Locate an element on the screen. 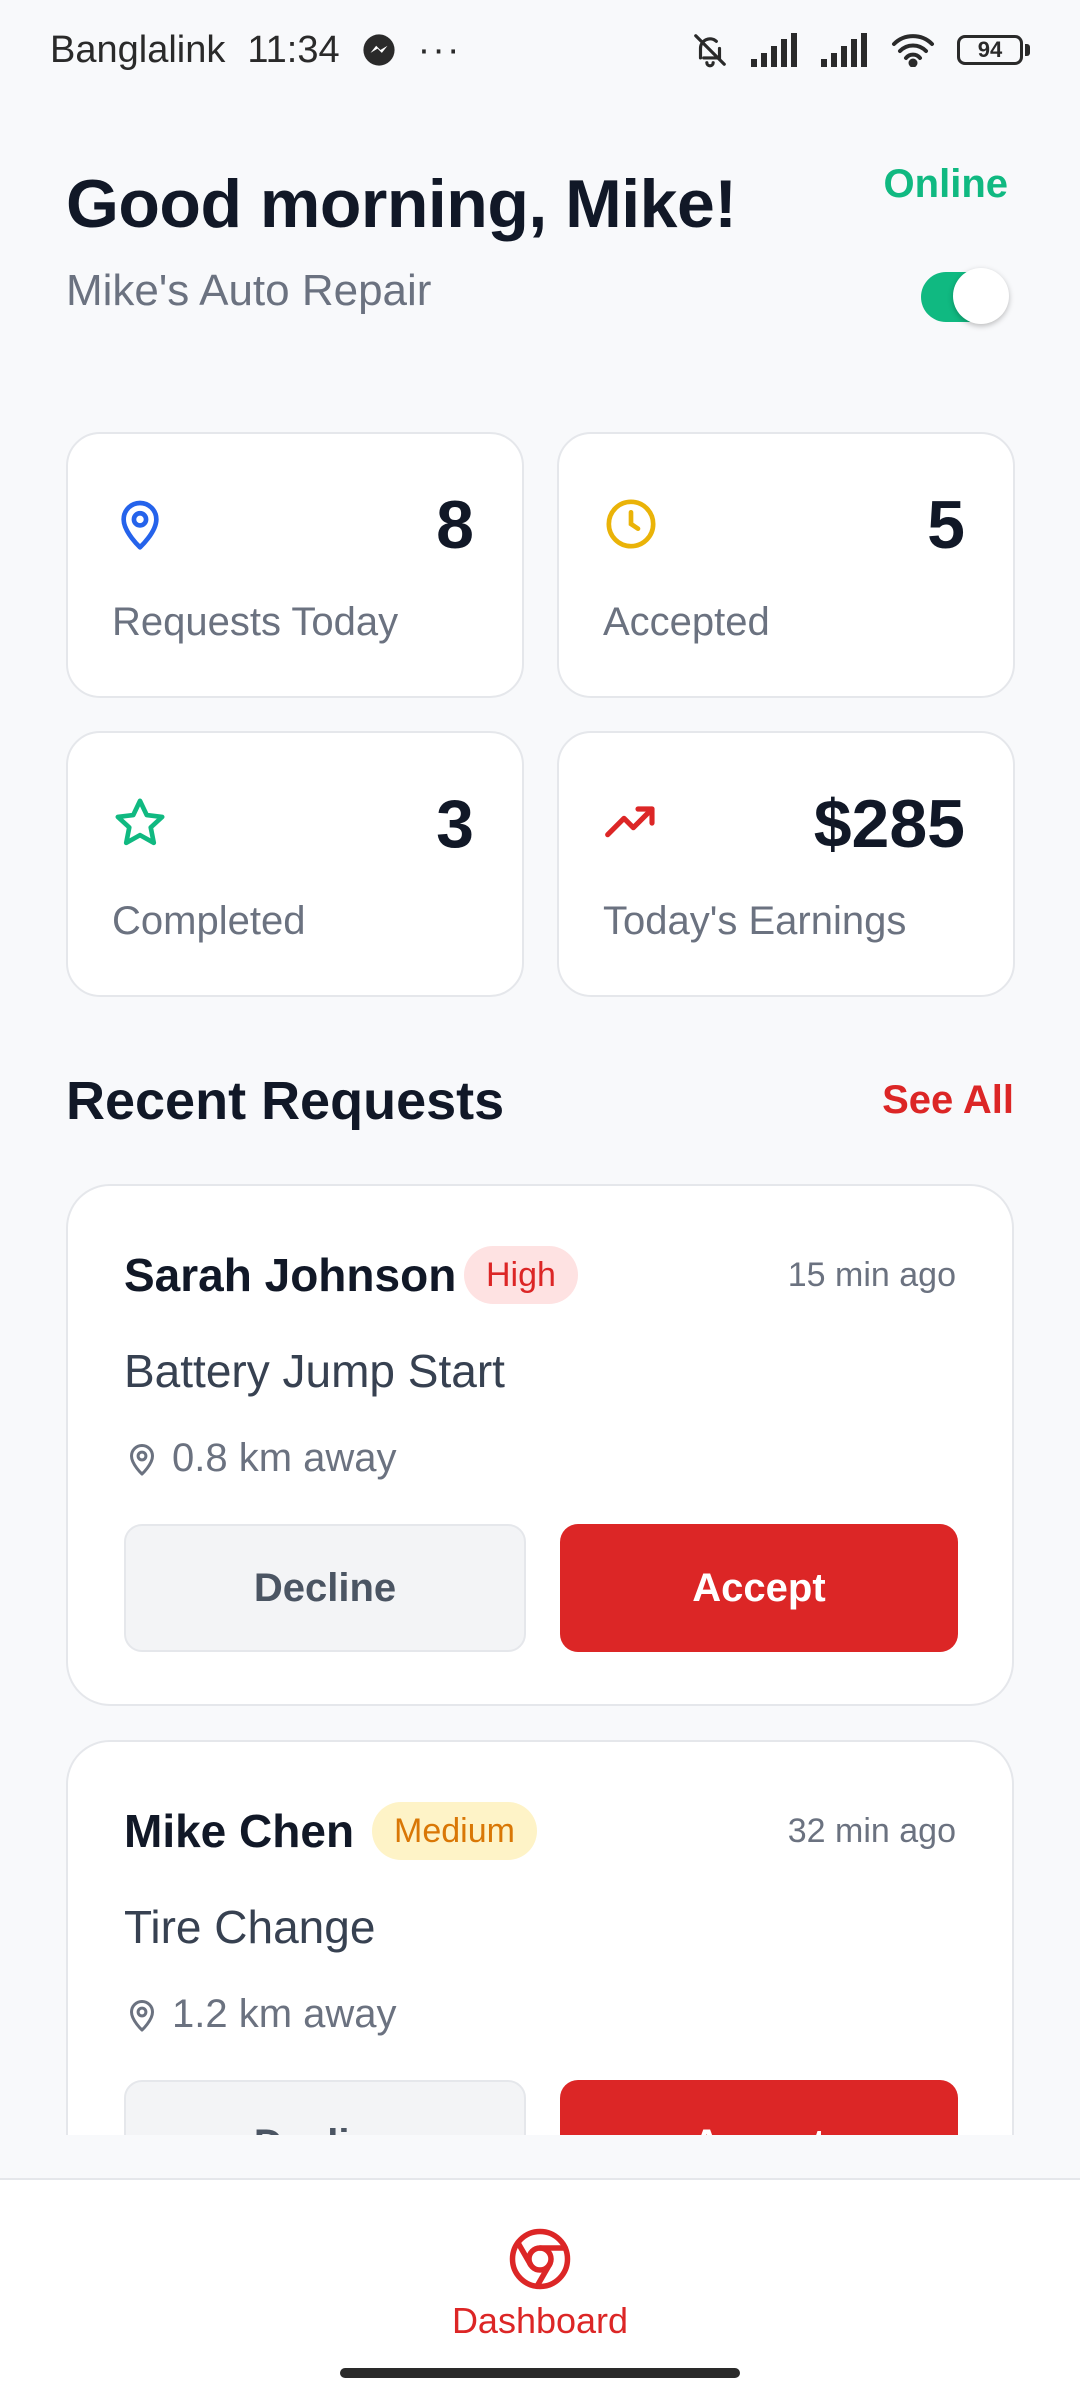 This screenshot has width=1080, height=2400. see-all-link: See All is located at coordinates (948, 1100).